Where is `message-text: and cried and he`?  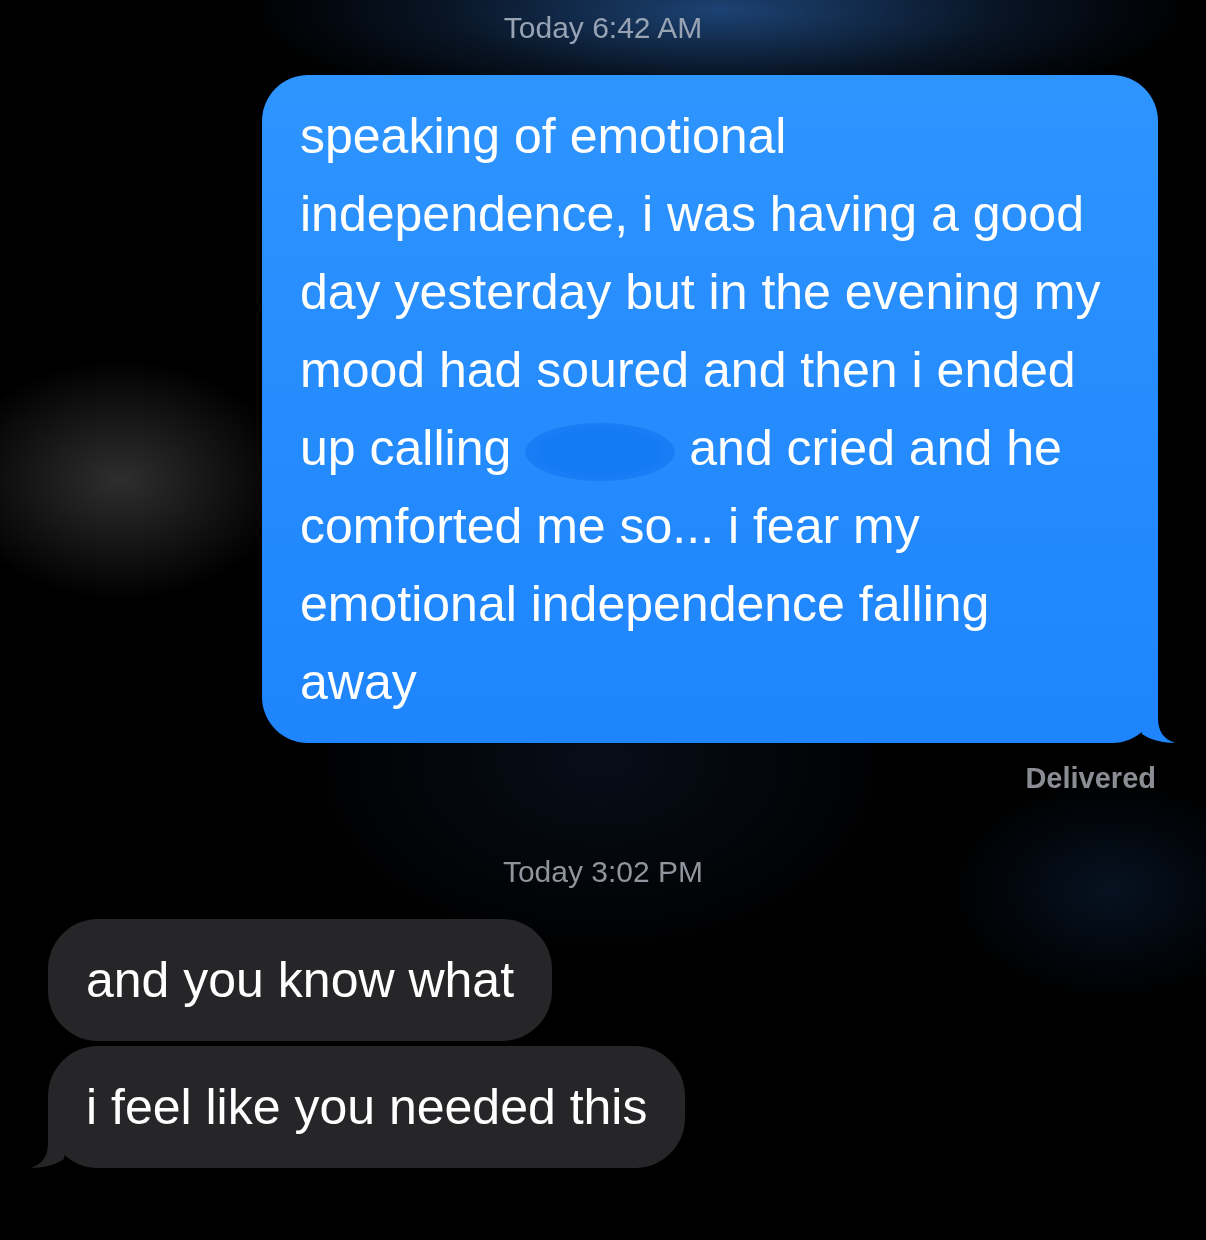
message-text: and cried and he is located at coordinates (875, 448).